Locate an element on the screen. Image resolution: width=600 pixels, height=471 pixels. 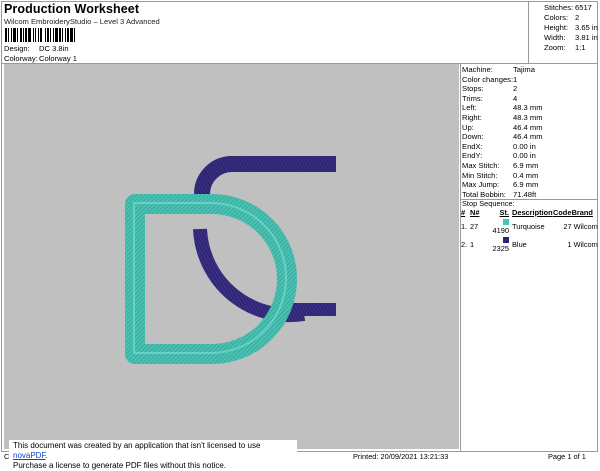
stop-sequence-title: Stop Sequence: is located at coordinates (488, 203).